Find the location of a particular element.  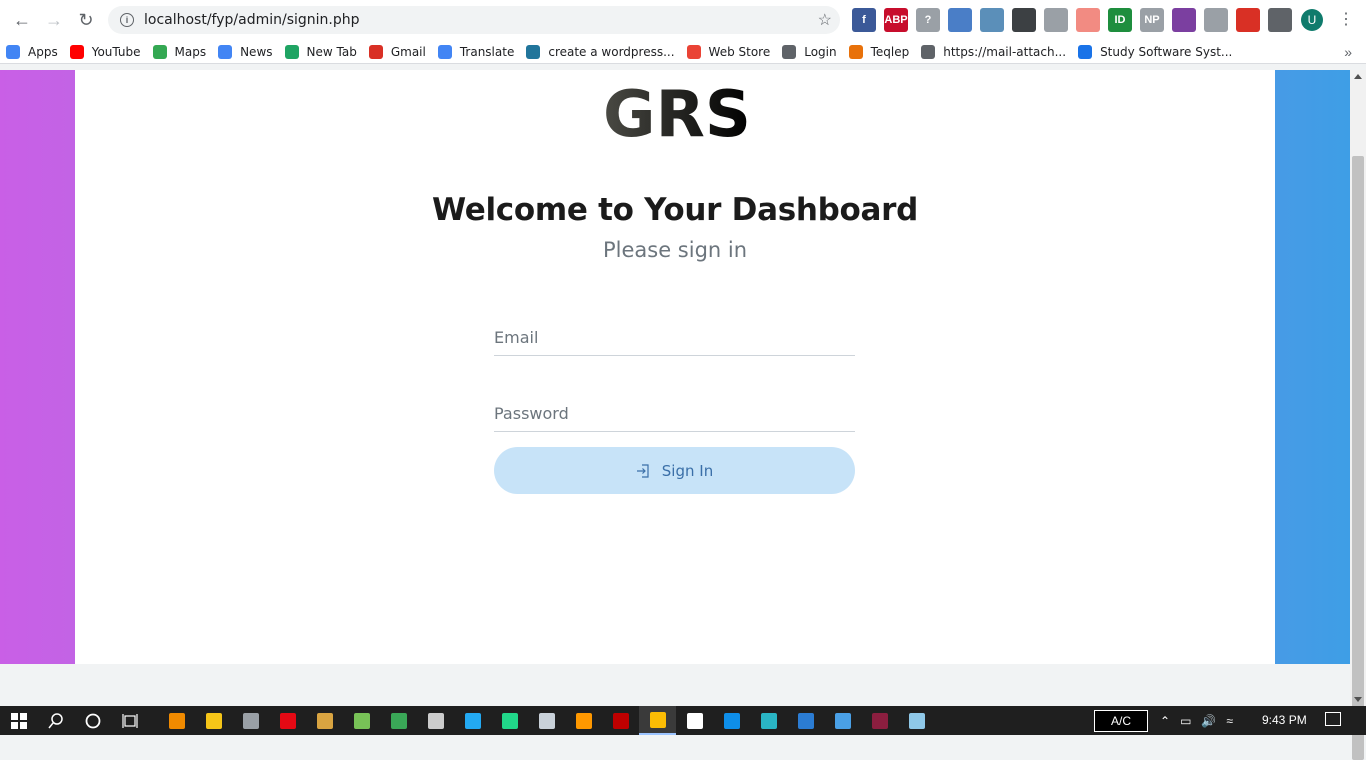

volume-icon: 🔊 is located at coordinates (1208, 721).